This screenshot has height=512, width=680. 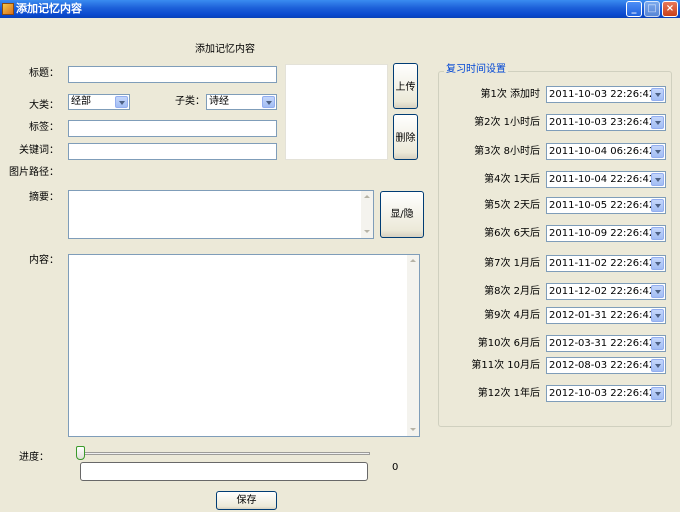 I want to click on title-input, so click(x=172, y=74).